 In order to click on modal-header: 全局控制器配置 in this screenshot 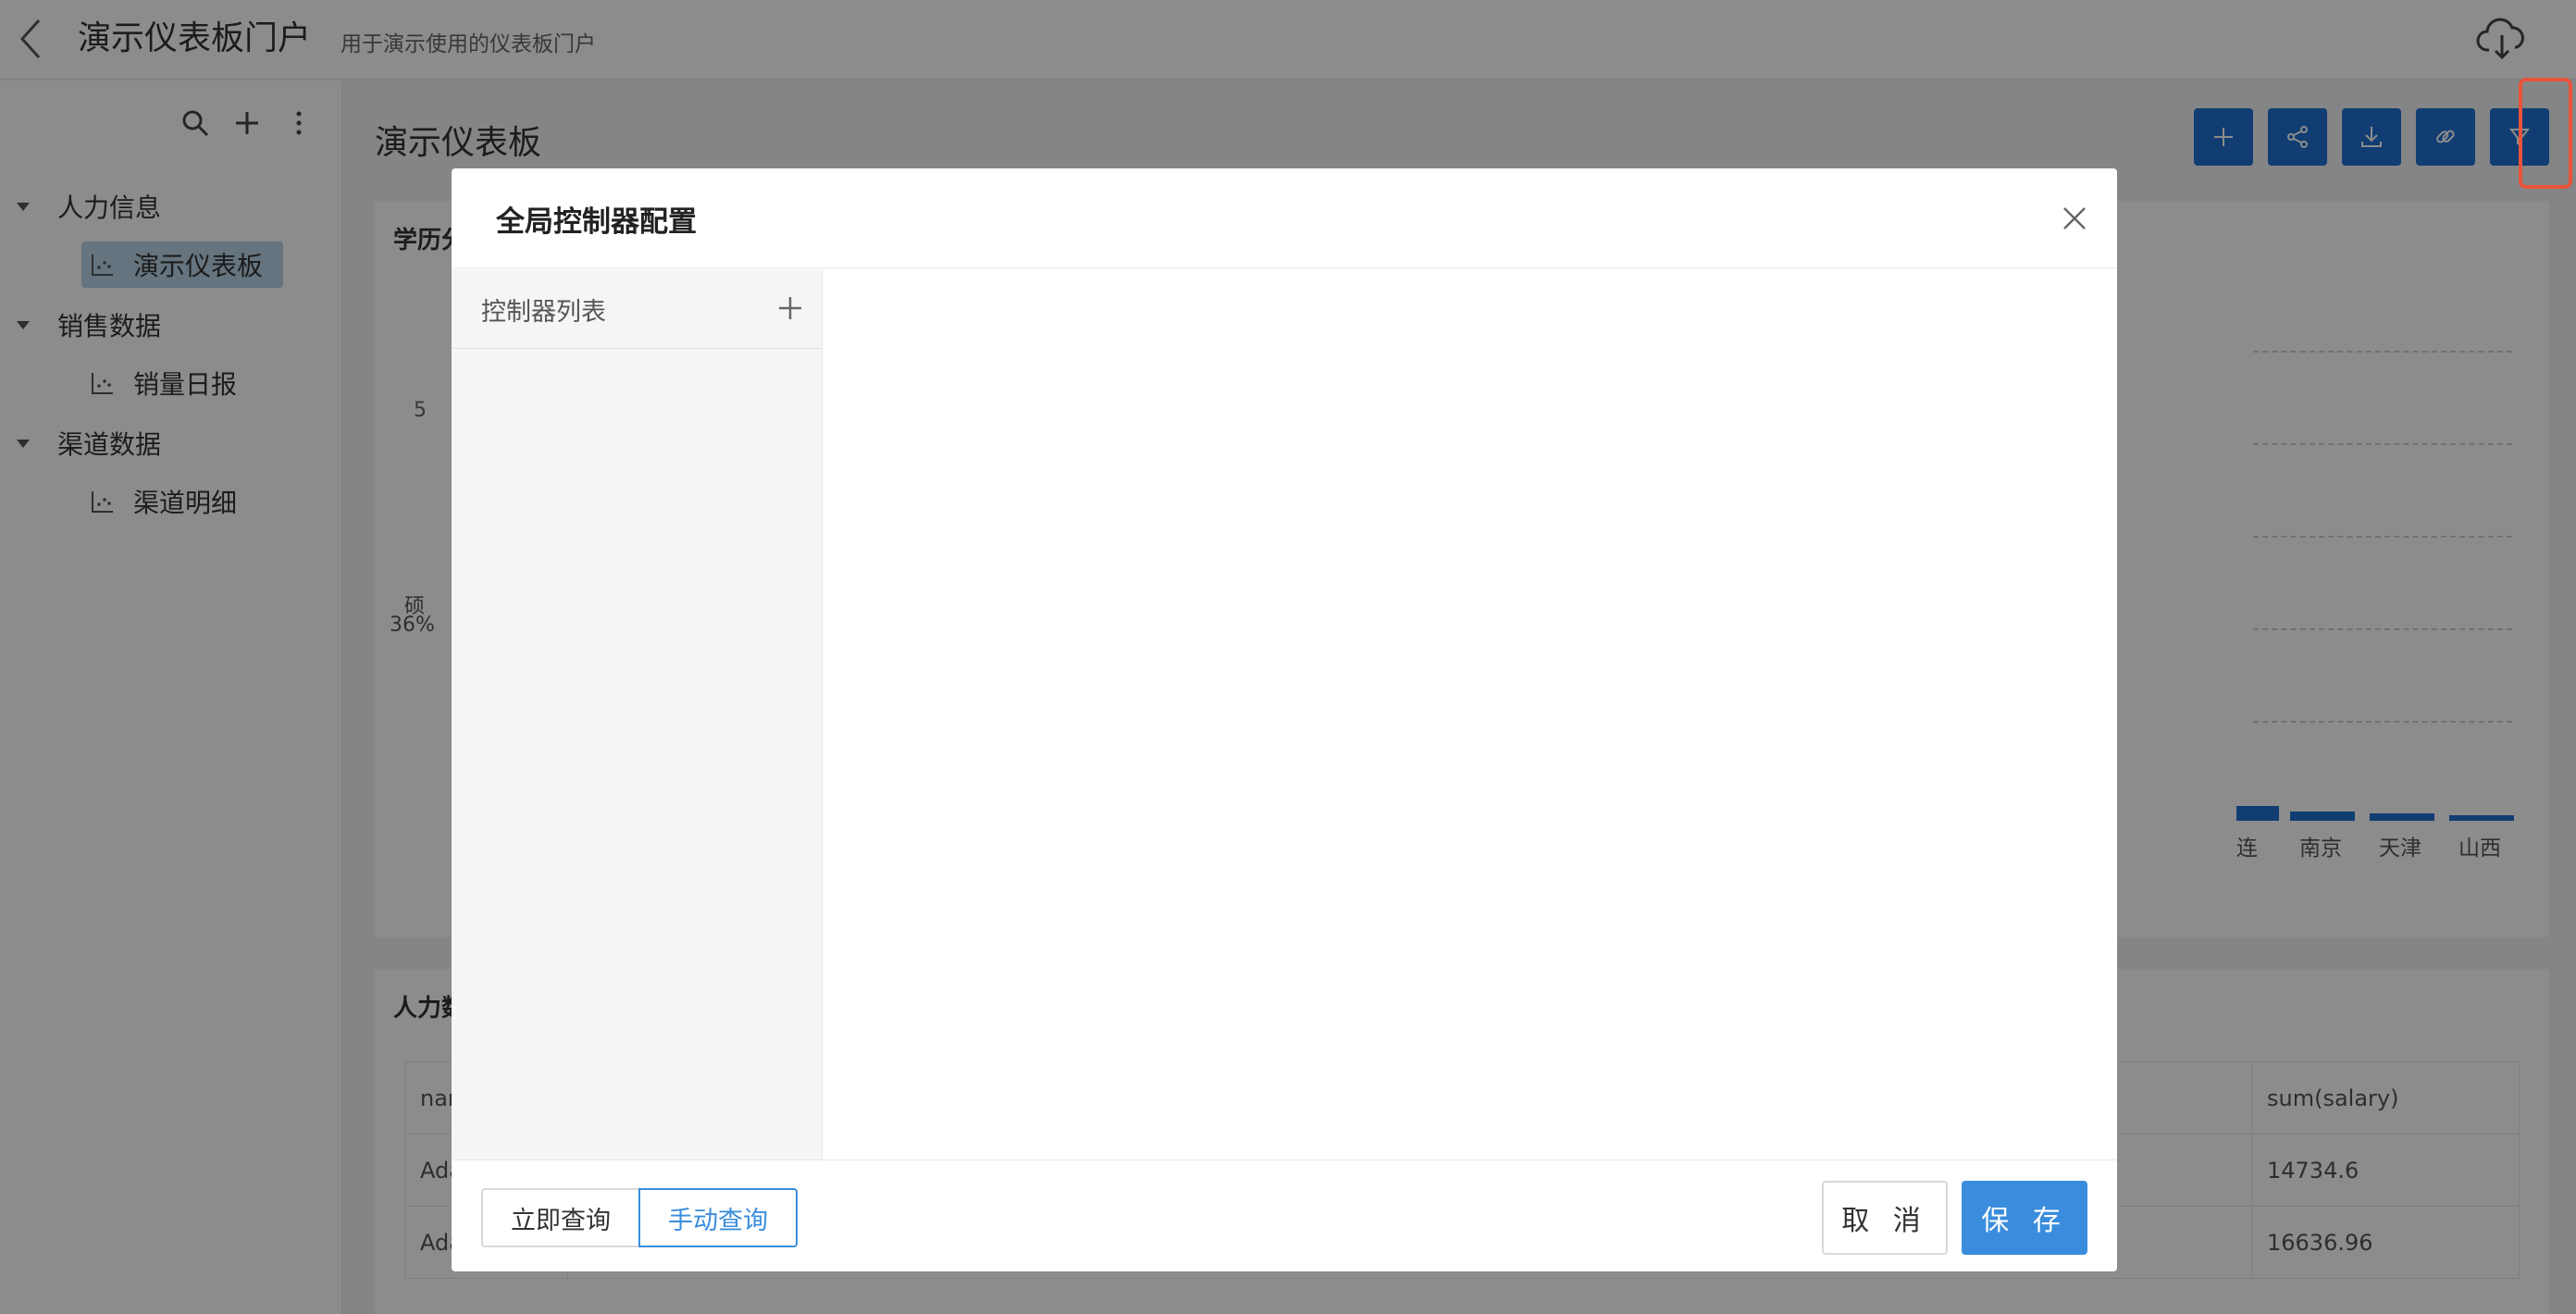, I will do `click(1285, 218)`.